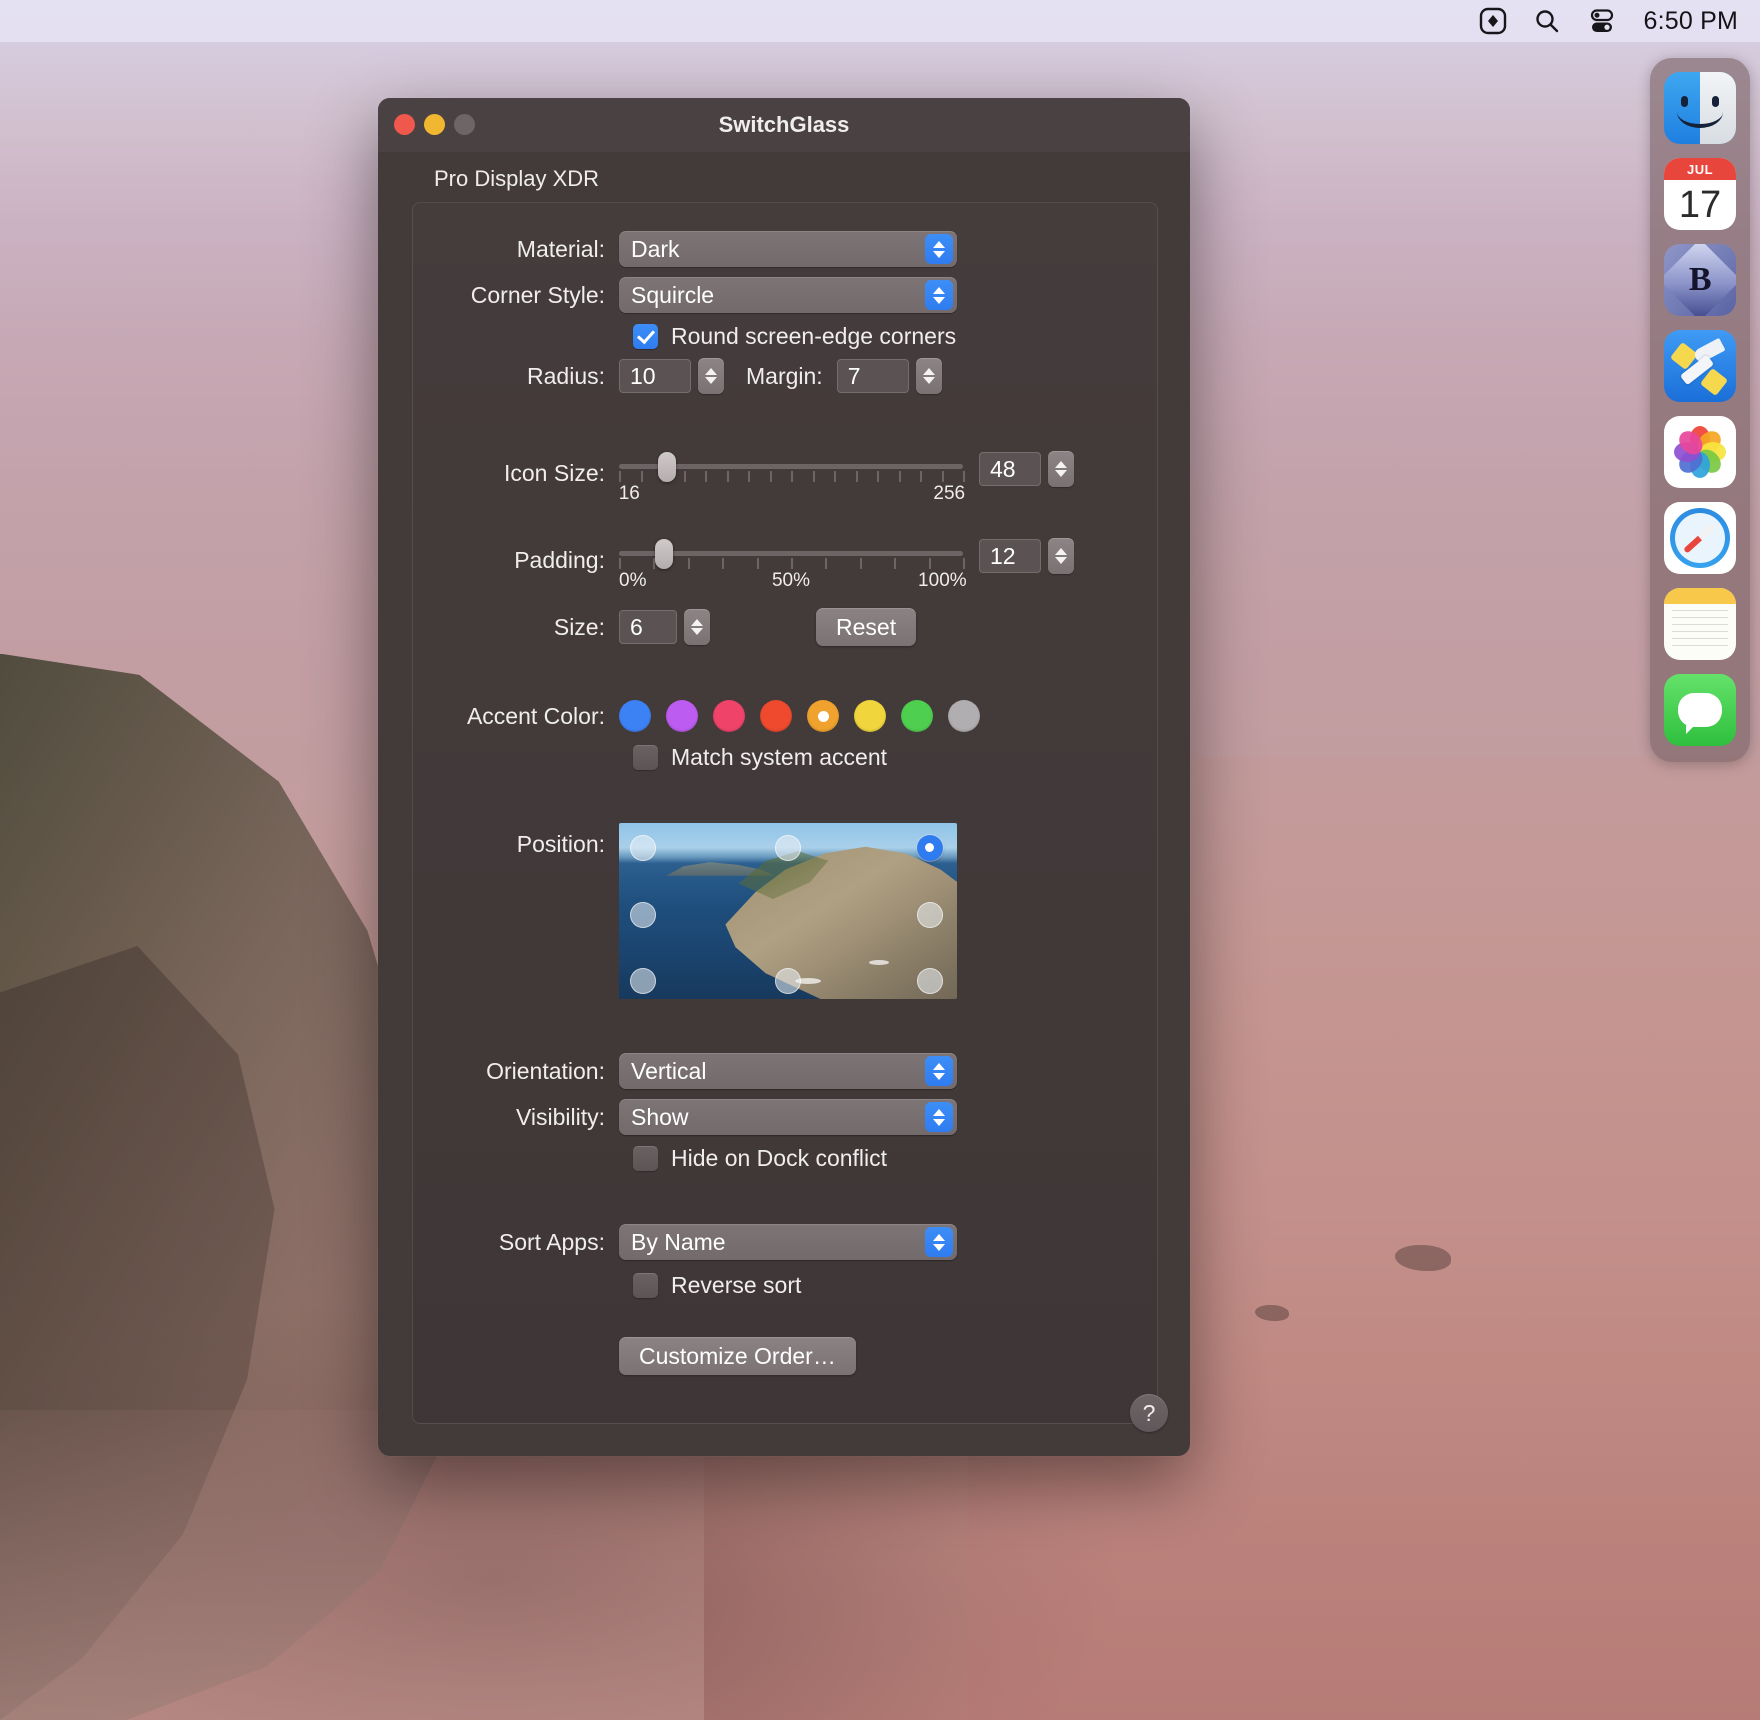  What do you see at coordinates (352, 1565) in the screenshot?
I see `shoreline` at bounding box center [352, 1565].